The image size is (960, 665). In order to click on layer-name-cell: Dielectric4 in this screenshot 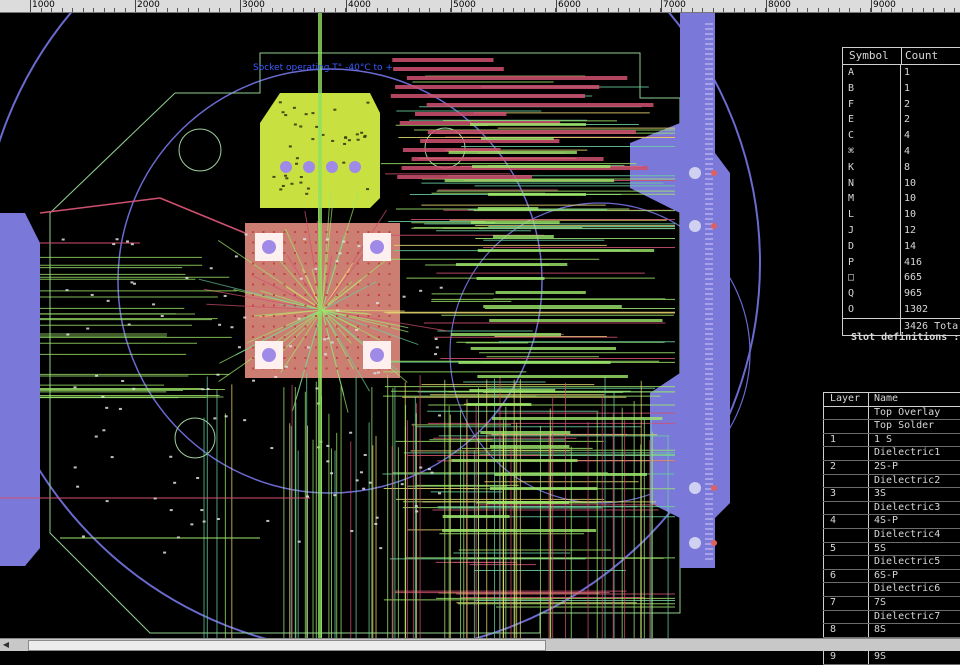, I will do `click(907, 535)`.